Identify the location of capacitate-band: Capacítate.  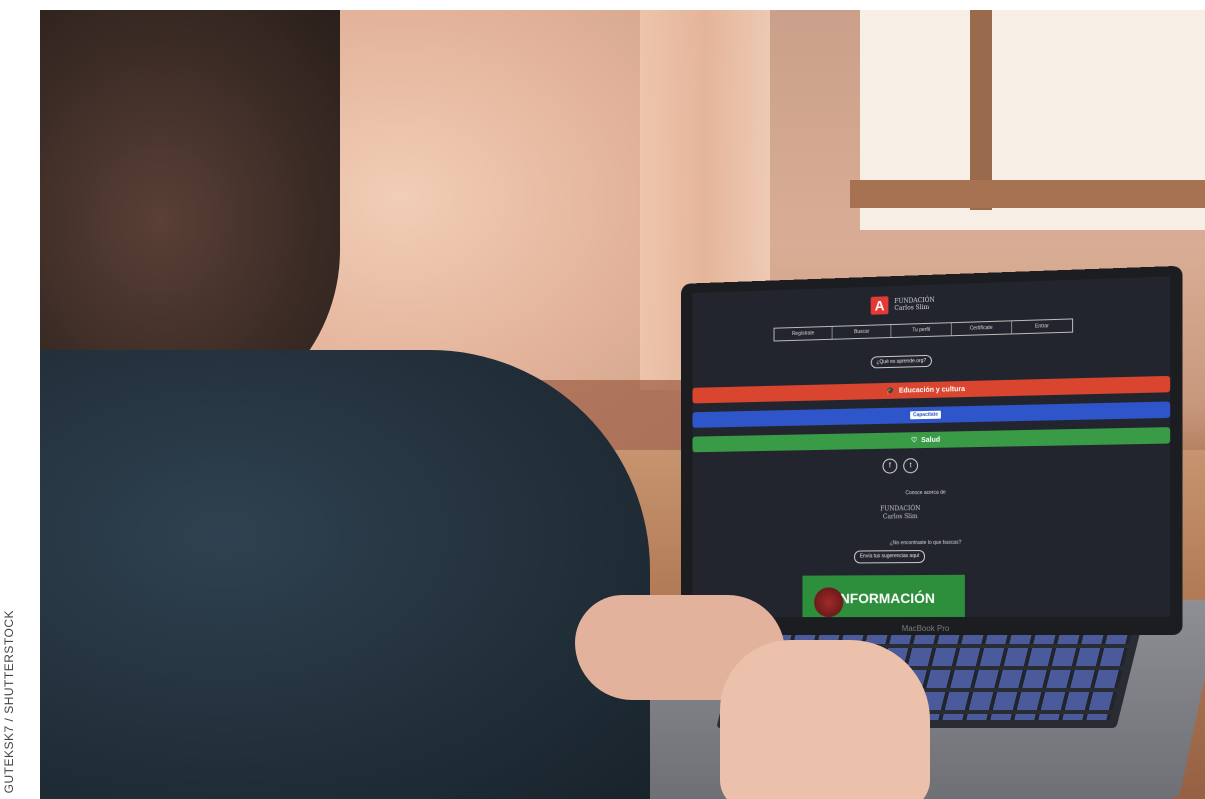
(931, 414).